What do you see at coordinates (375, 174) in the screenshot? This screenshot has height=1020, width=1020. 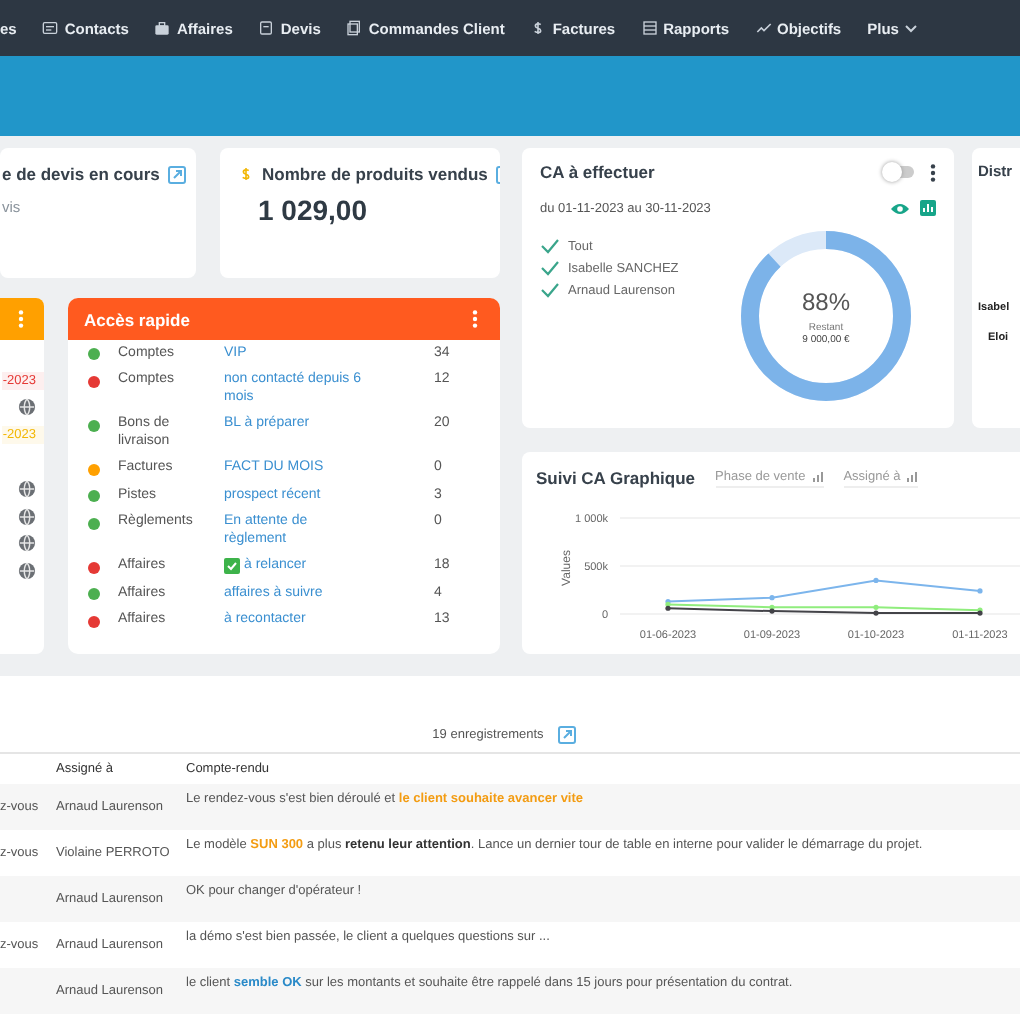 I see `card-title: Nombre de produits vendus` at bounding box center [375, 174].